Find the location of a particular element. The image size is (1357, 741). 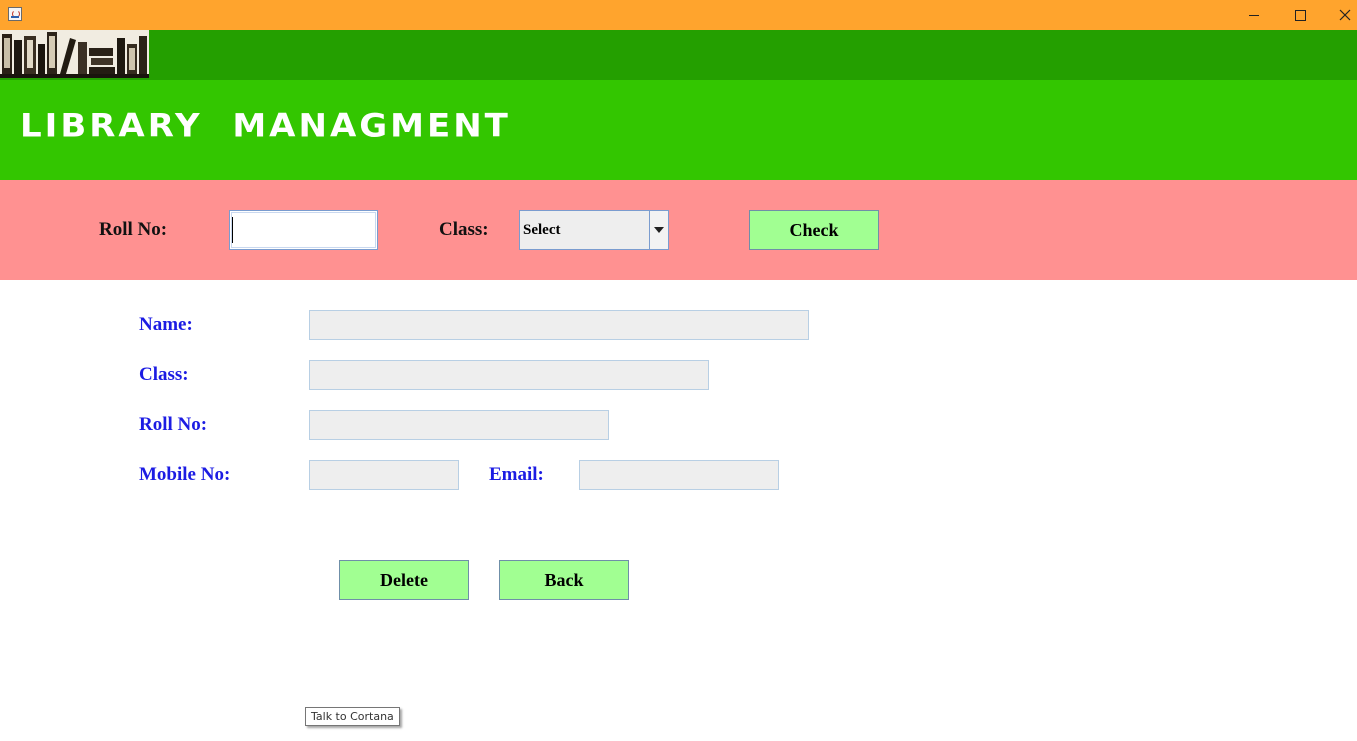

back-button: Back is located at coordinates (564, 580).